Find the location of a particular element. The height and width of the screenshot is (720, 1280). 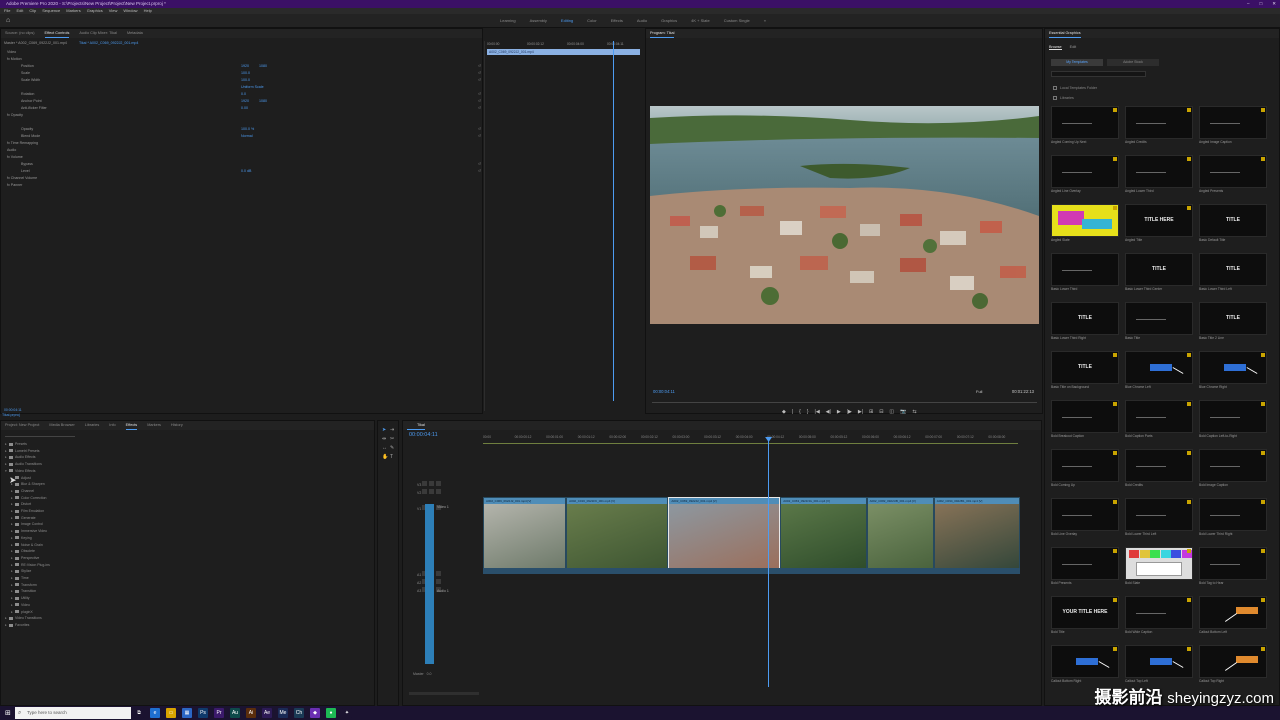

ec-property-row: Position 1920 1080 ↺ is located at coordinates (243, 66).